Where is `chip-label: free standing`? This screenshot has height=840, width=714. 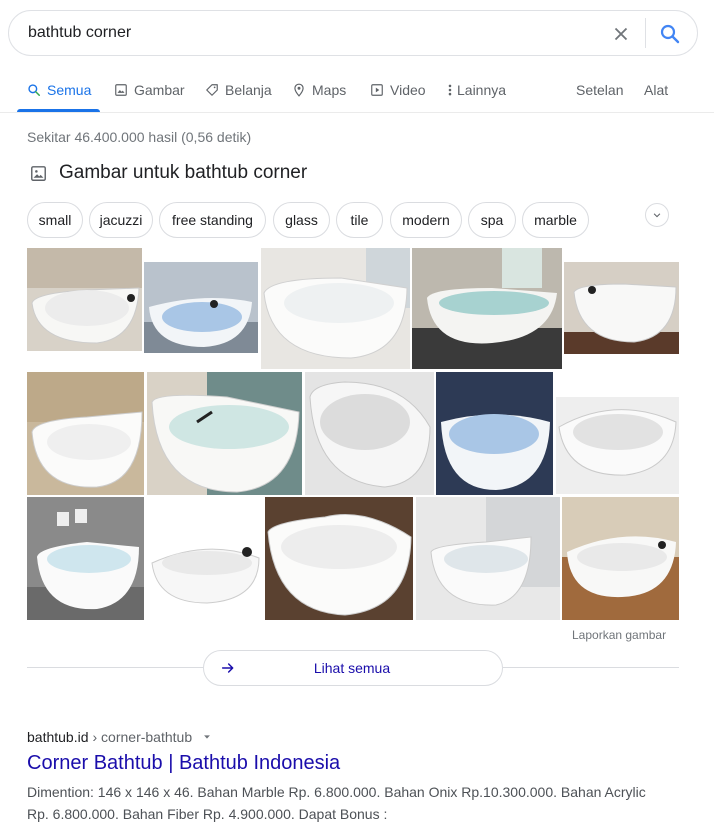 chip-label: free standing is located at coordinates (212, 220).